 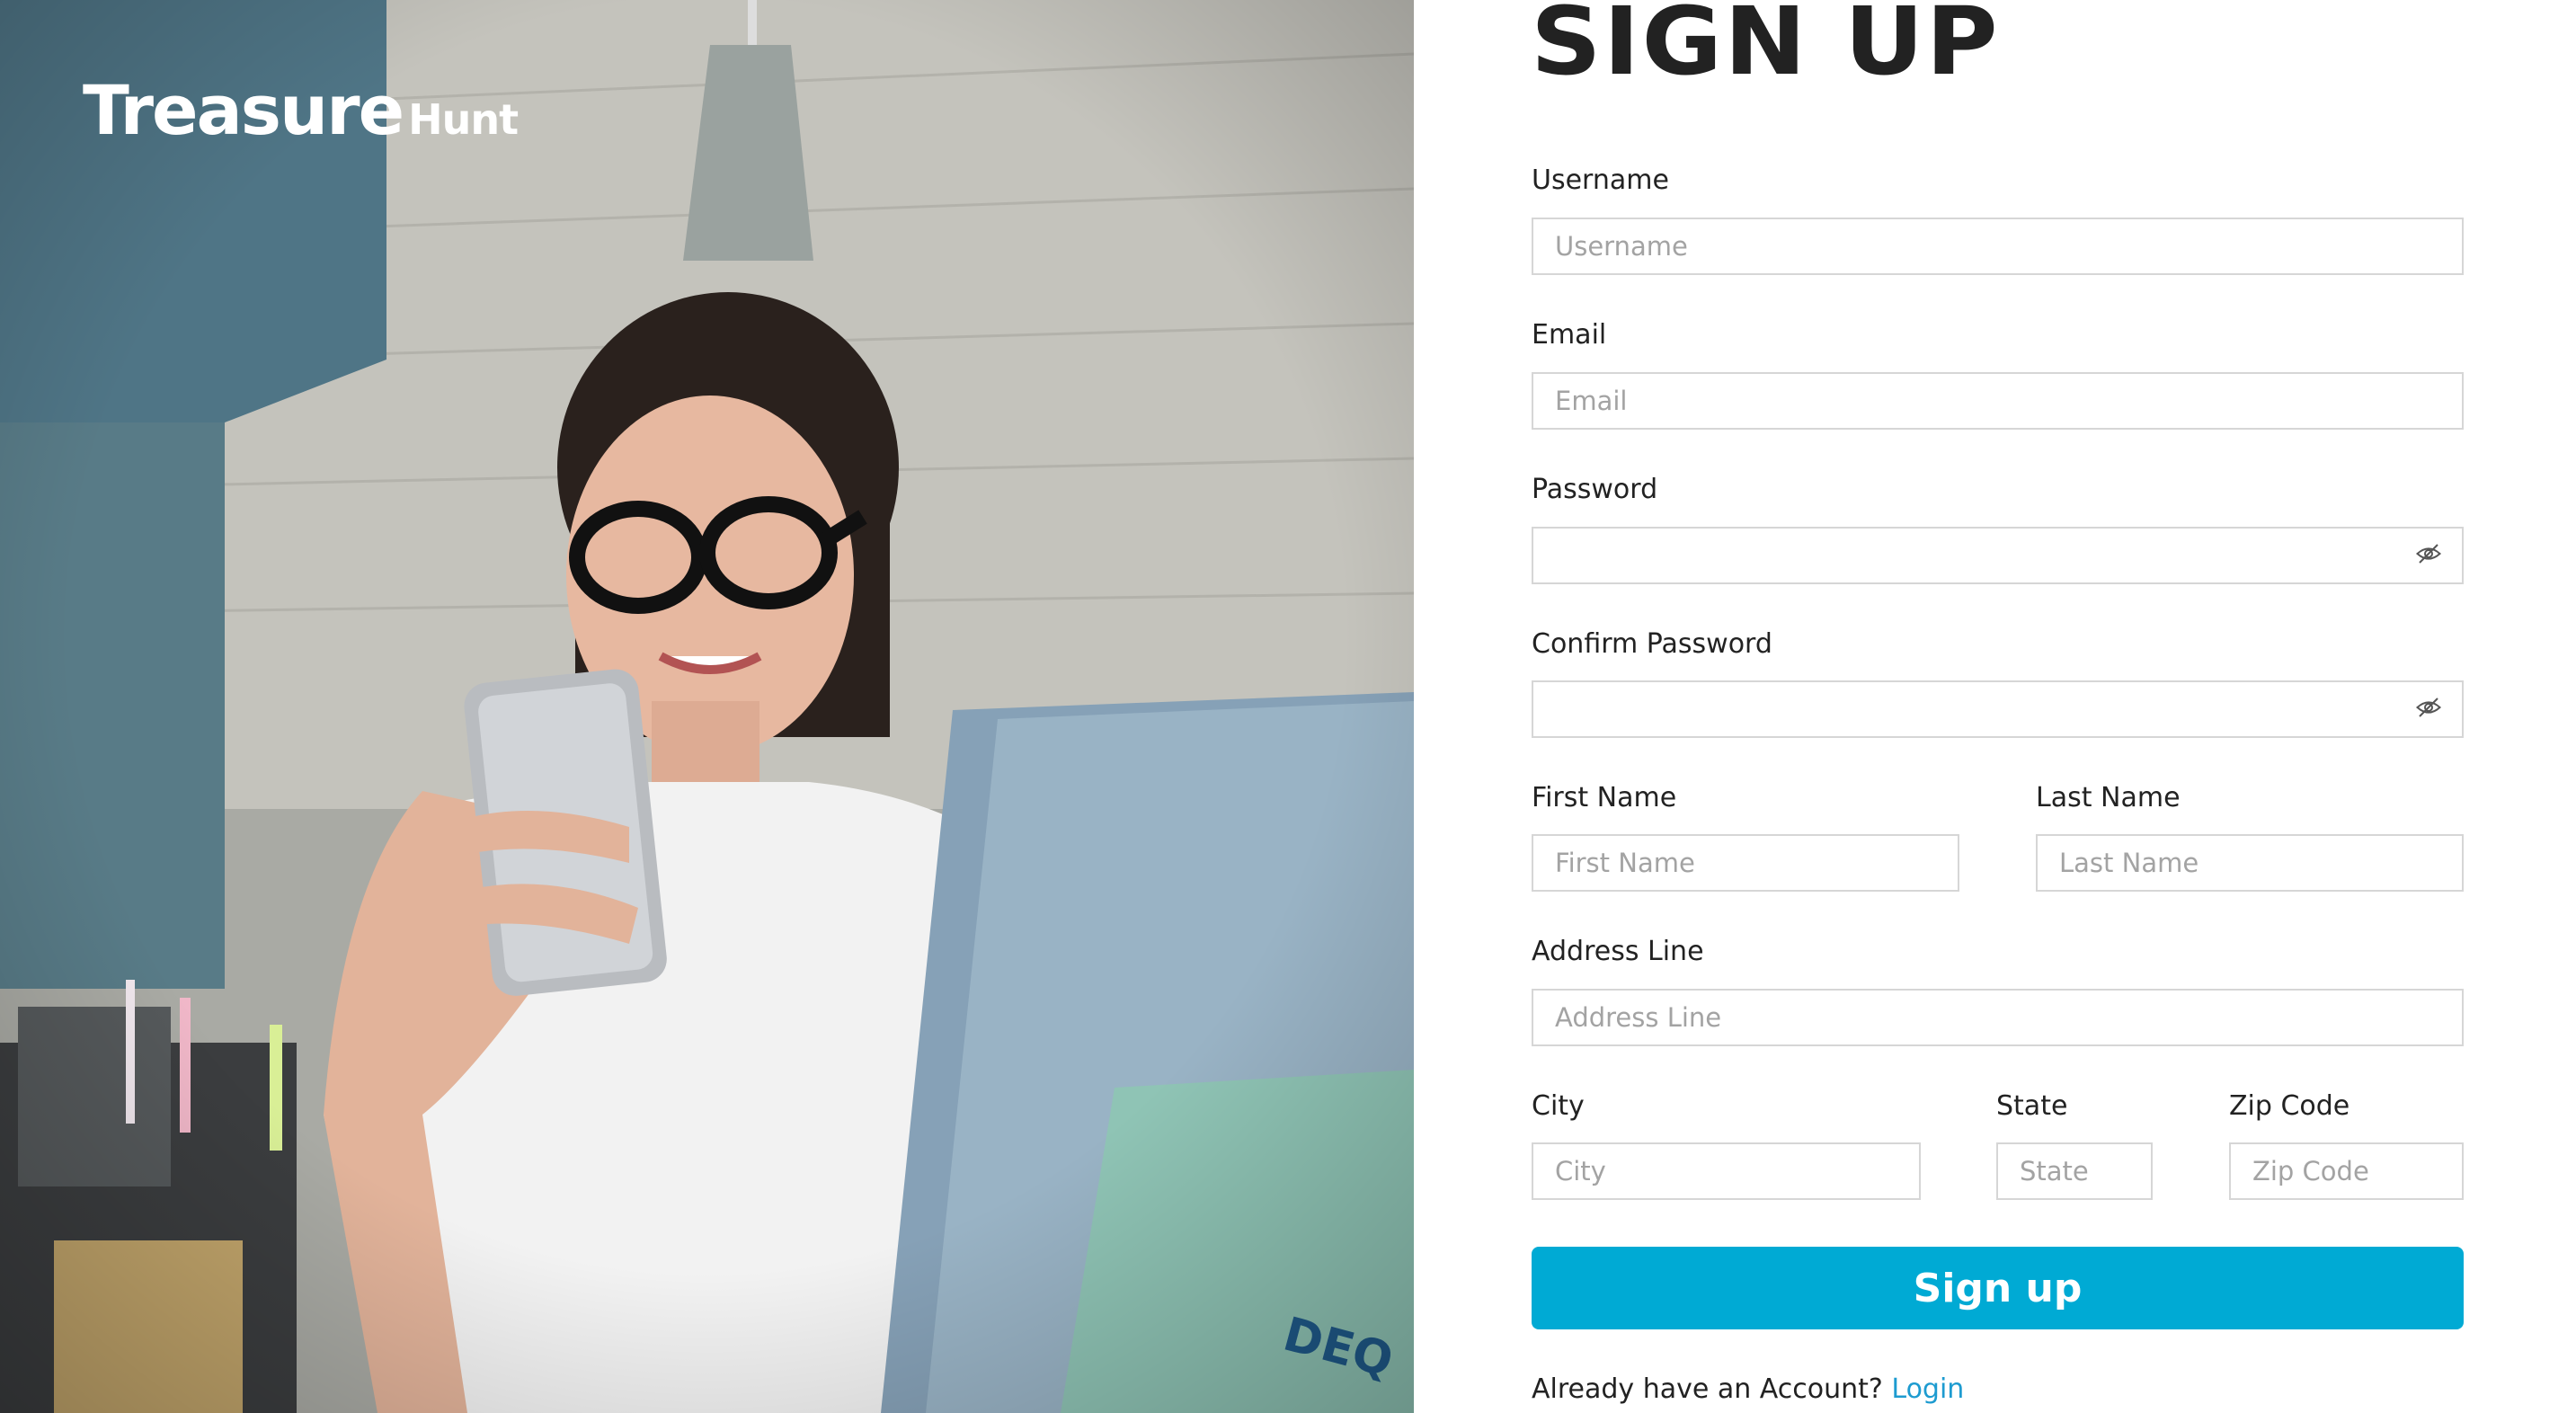 I want to click on brand-suffix: Hunt, so click(x=463, y=119).